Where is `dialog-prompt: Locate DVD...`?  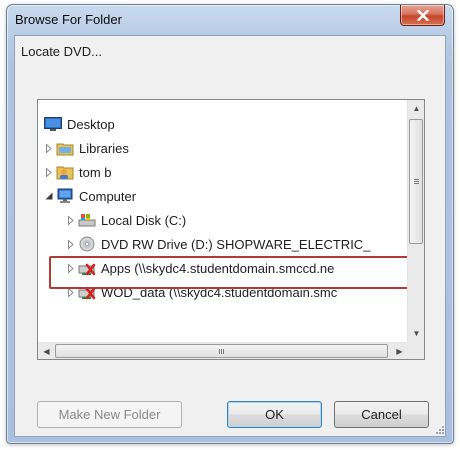 dialog-prompt: Locate DVD... is located at coordinates (61, 51).